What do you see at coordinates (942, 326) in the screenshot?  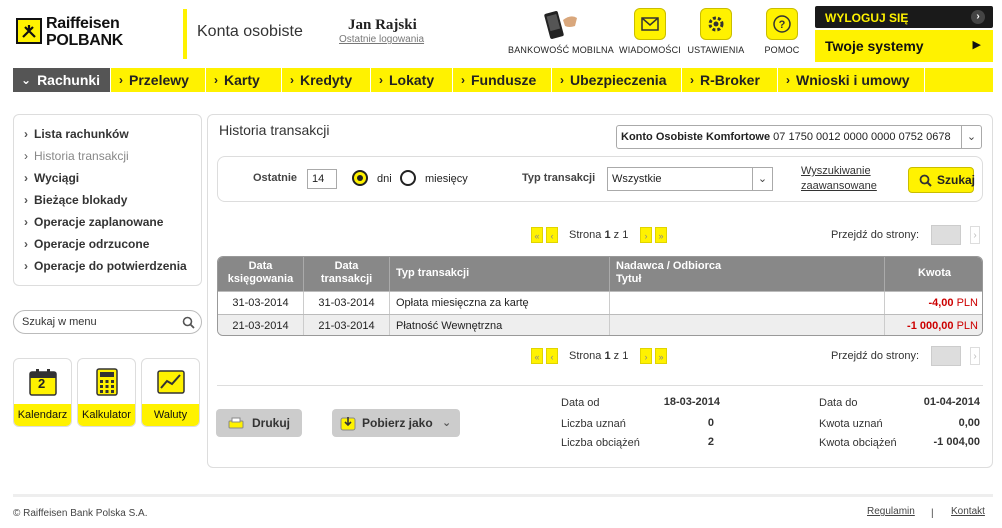 I see `cell-amount: -1 000,00 PLN` at bounding box center [942, 326].